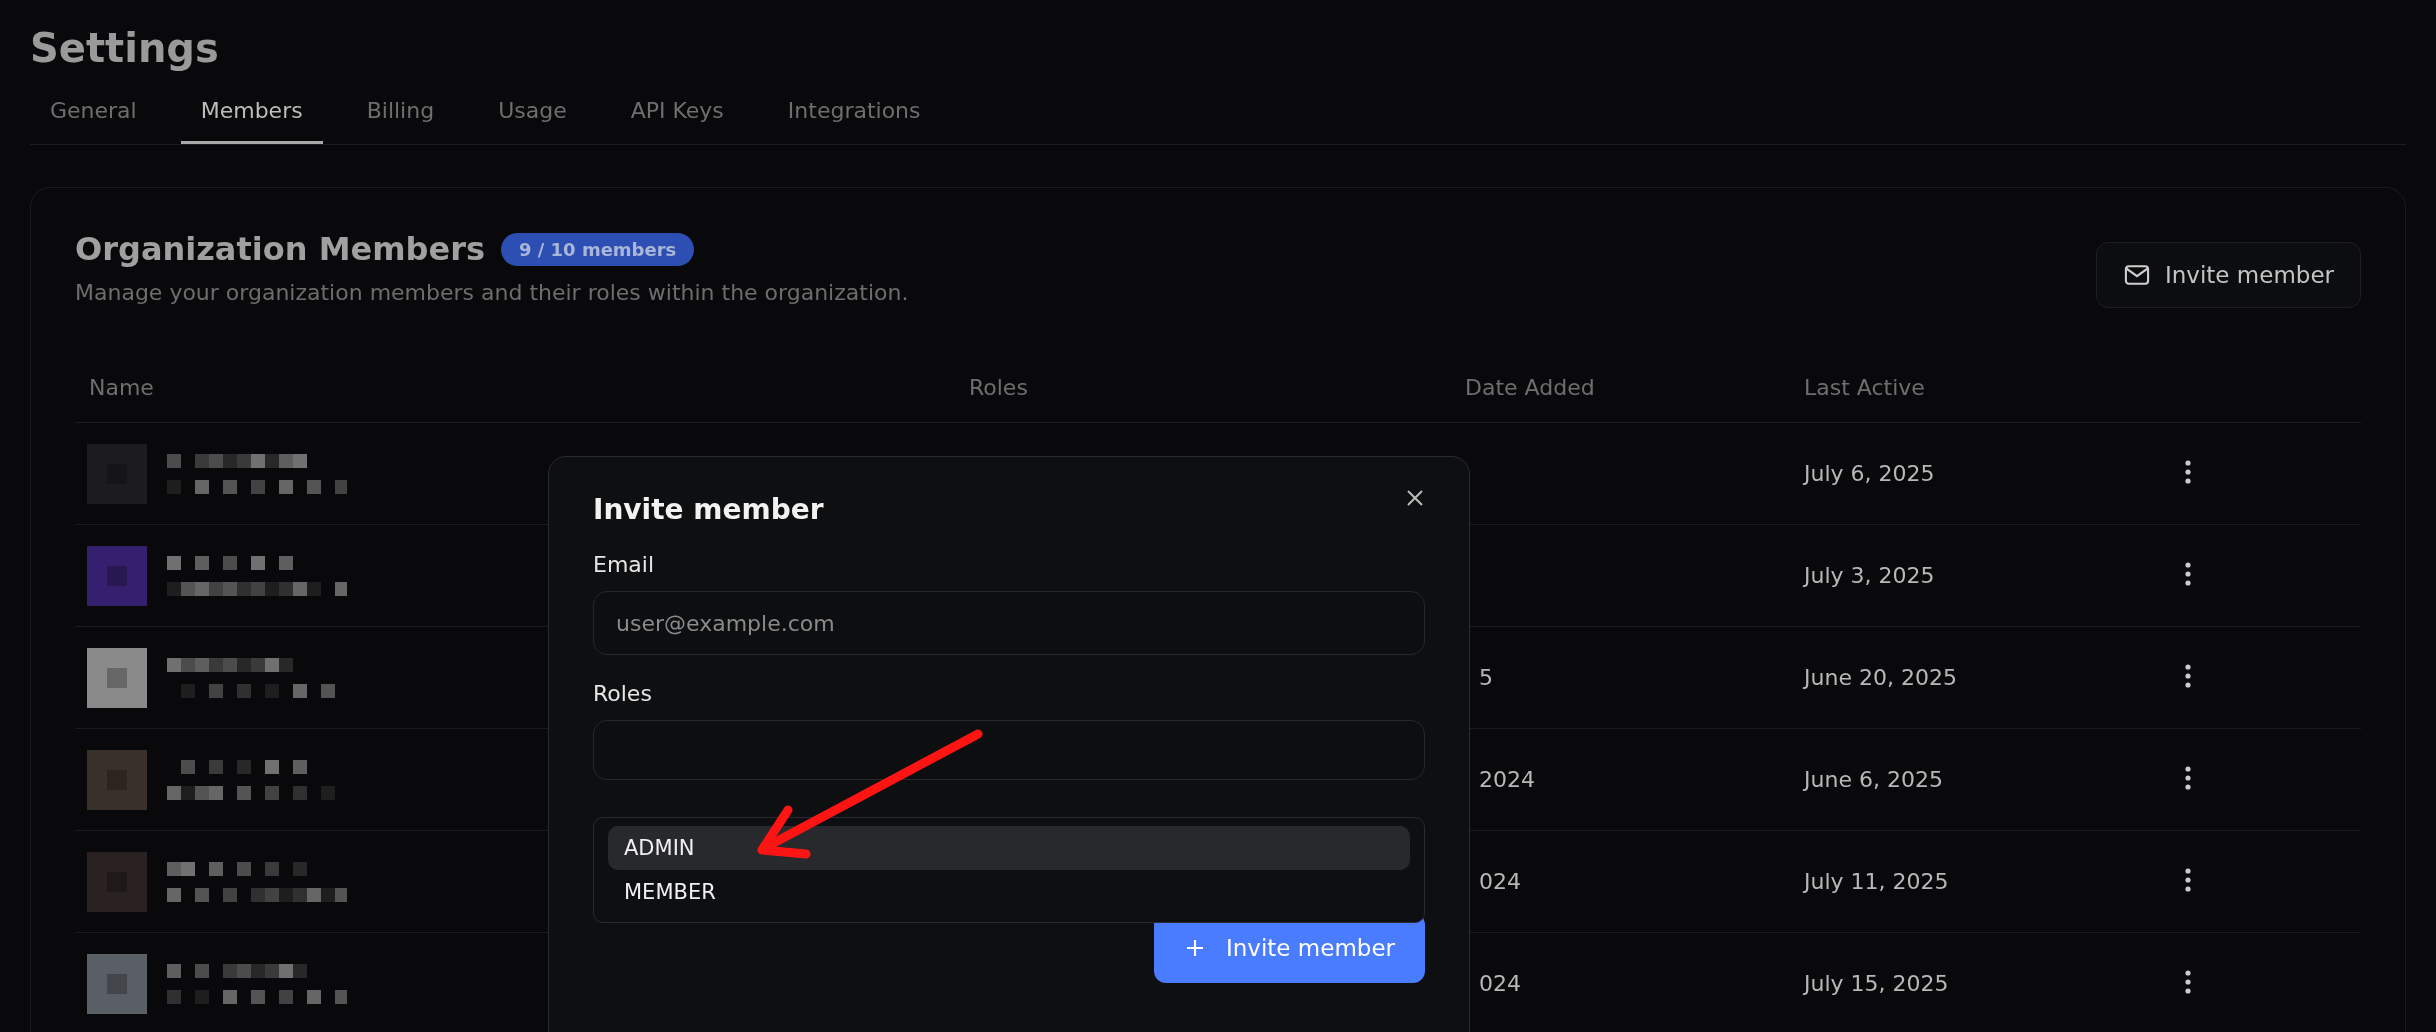 The width and height of the screenshot is (2436, 1032). I want to click on tab: Usage, so click(532, 114).